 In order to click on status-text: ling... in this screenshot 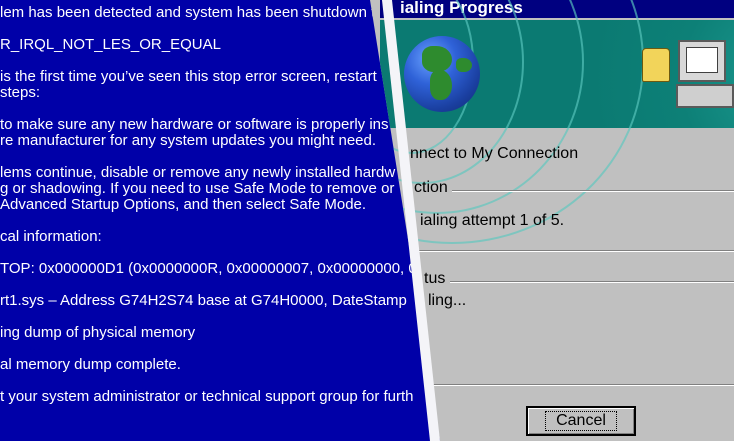, I will do `click(447, 300)`.